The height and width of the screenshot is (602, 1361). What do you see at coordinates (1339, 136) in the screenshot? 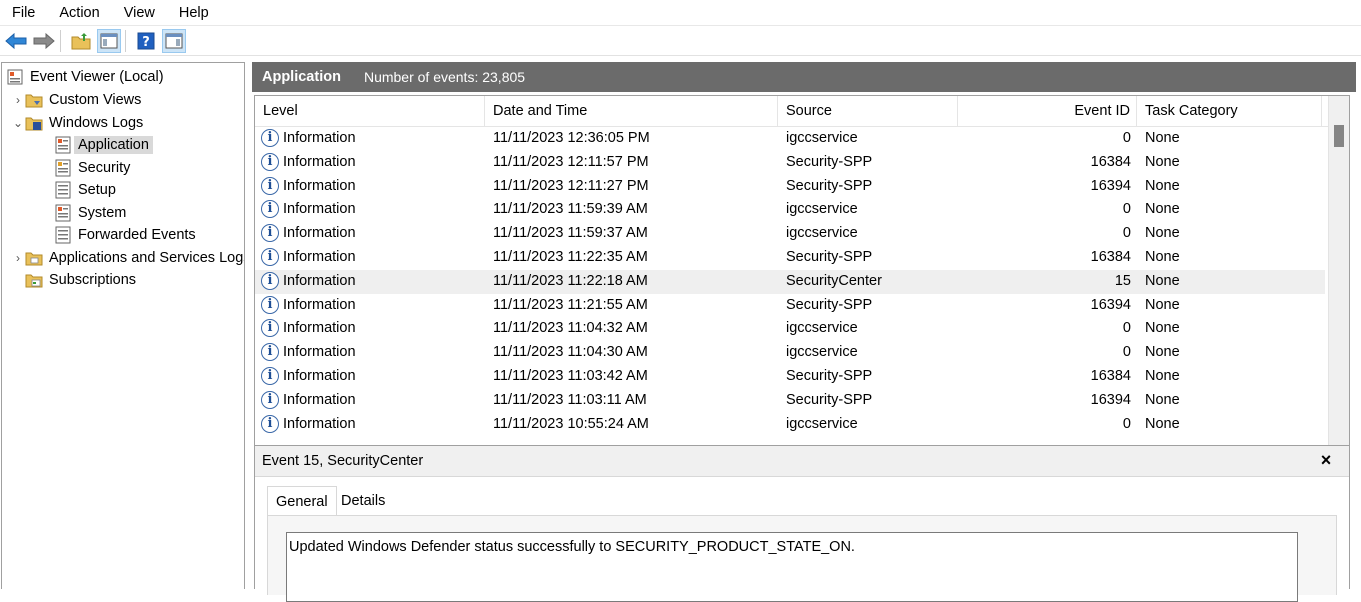
I see `scrollbar-thumb` at bounding box center [1339, 136].